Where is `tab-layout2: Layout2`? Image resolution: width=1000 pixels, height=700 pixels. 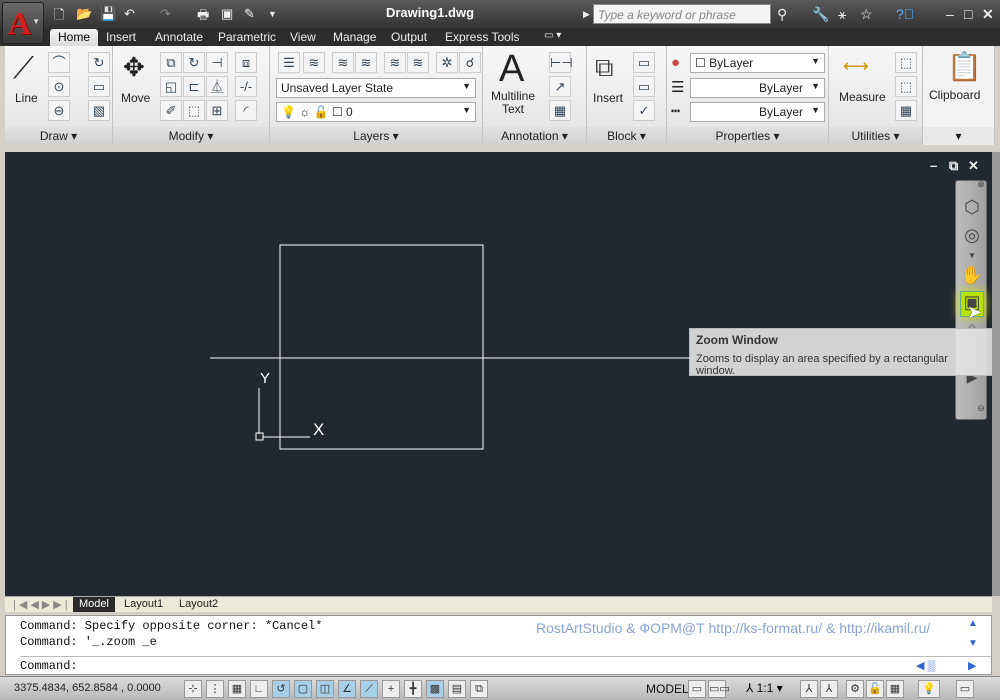
tab-layout2: Layout2 is located at coordinates (198, 604).